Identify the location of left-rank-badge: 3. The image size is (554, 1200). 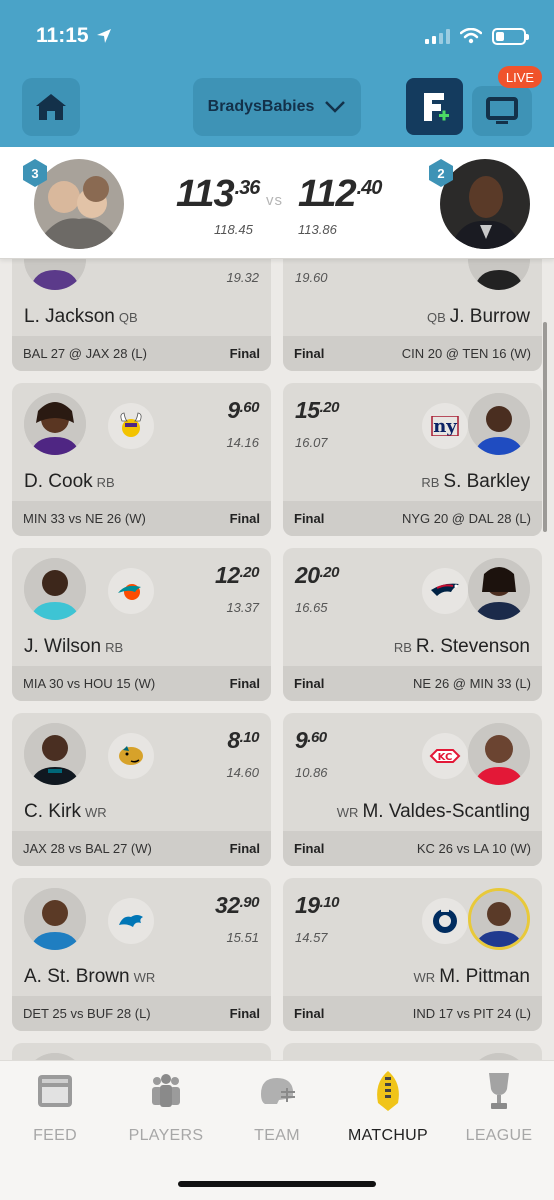
(35, 173).